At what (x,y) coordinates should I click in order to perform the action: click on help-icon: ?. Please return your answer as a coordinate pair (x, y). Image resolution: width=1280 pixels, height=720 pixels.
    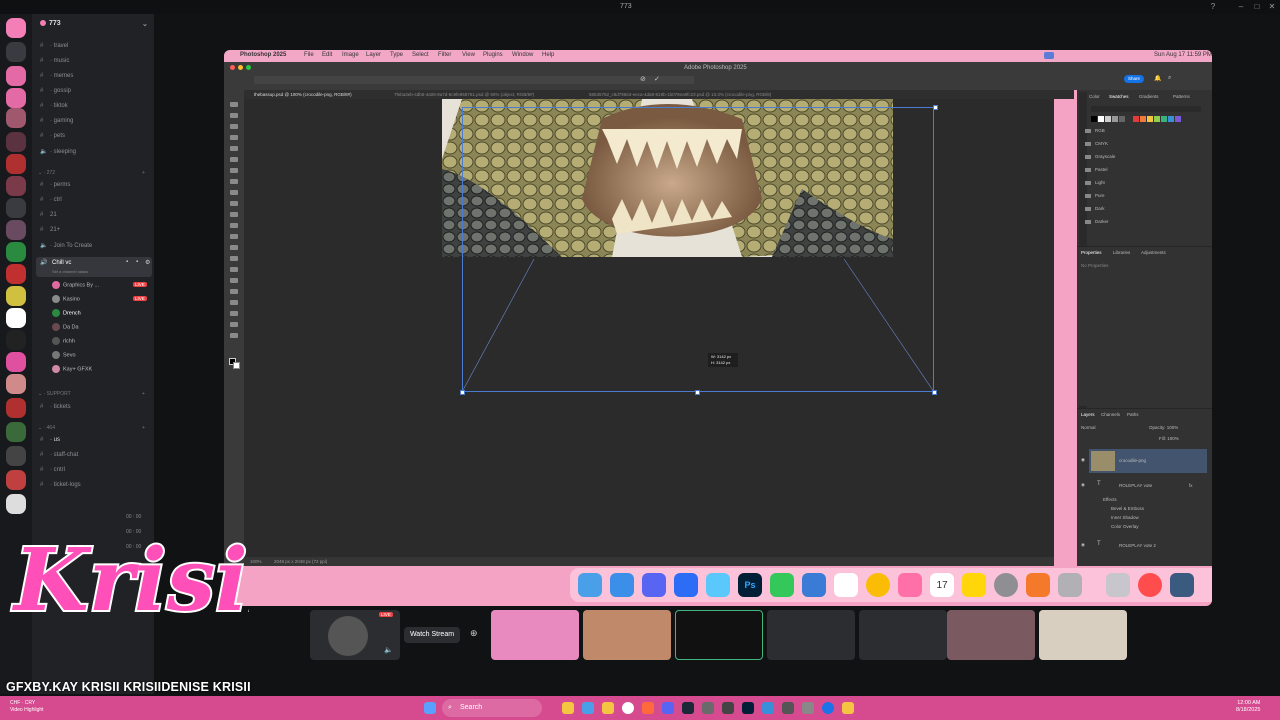
    Looking at the image, I should click on (1213, 7).